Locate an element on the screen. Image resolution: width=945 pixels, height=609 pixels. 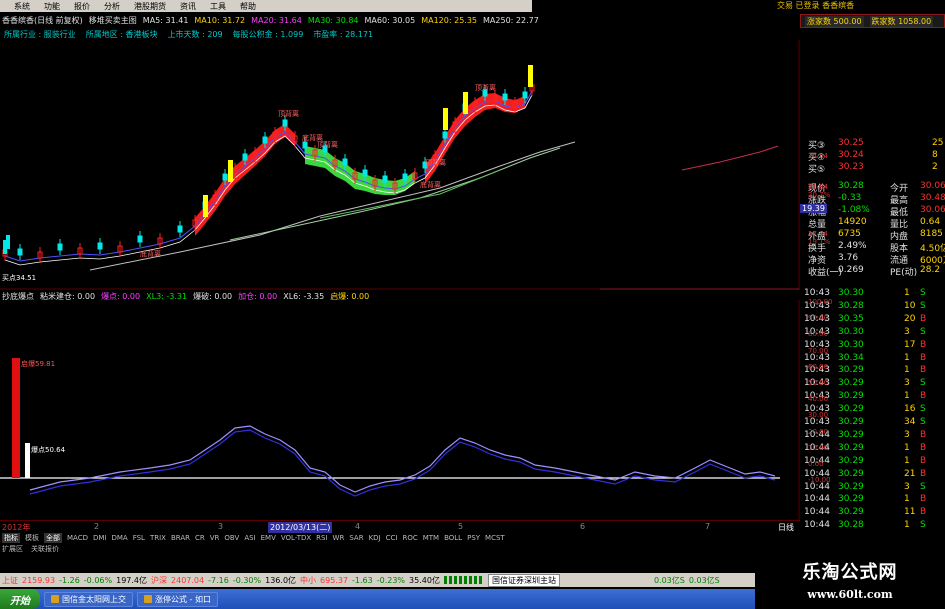
tab-indicator-item: OBV is located at coordinates (231, 538).